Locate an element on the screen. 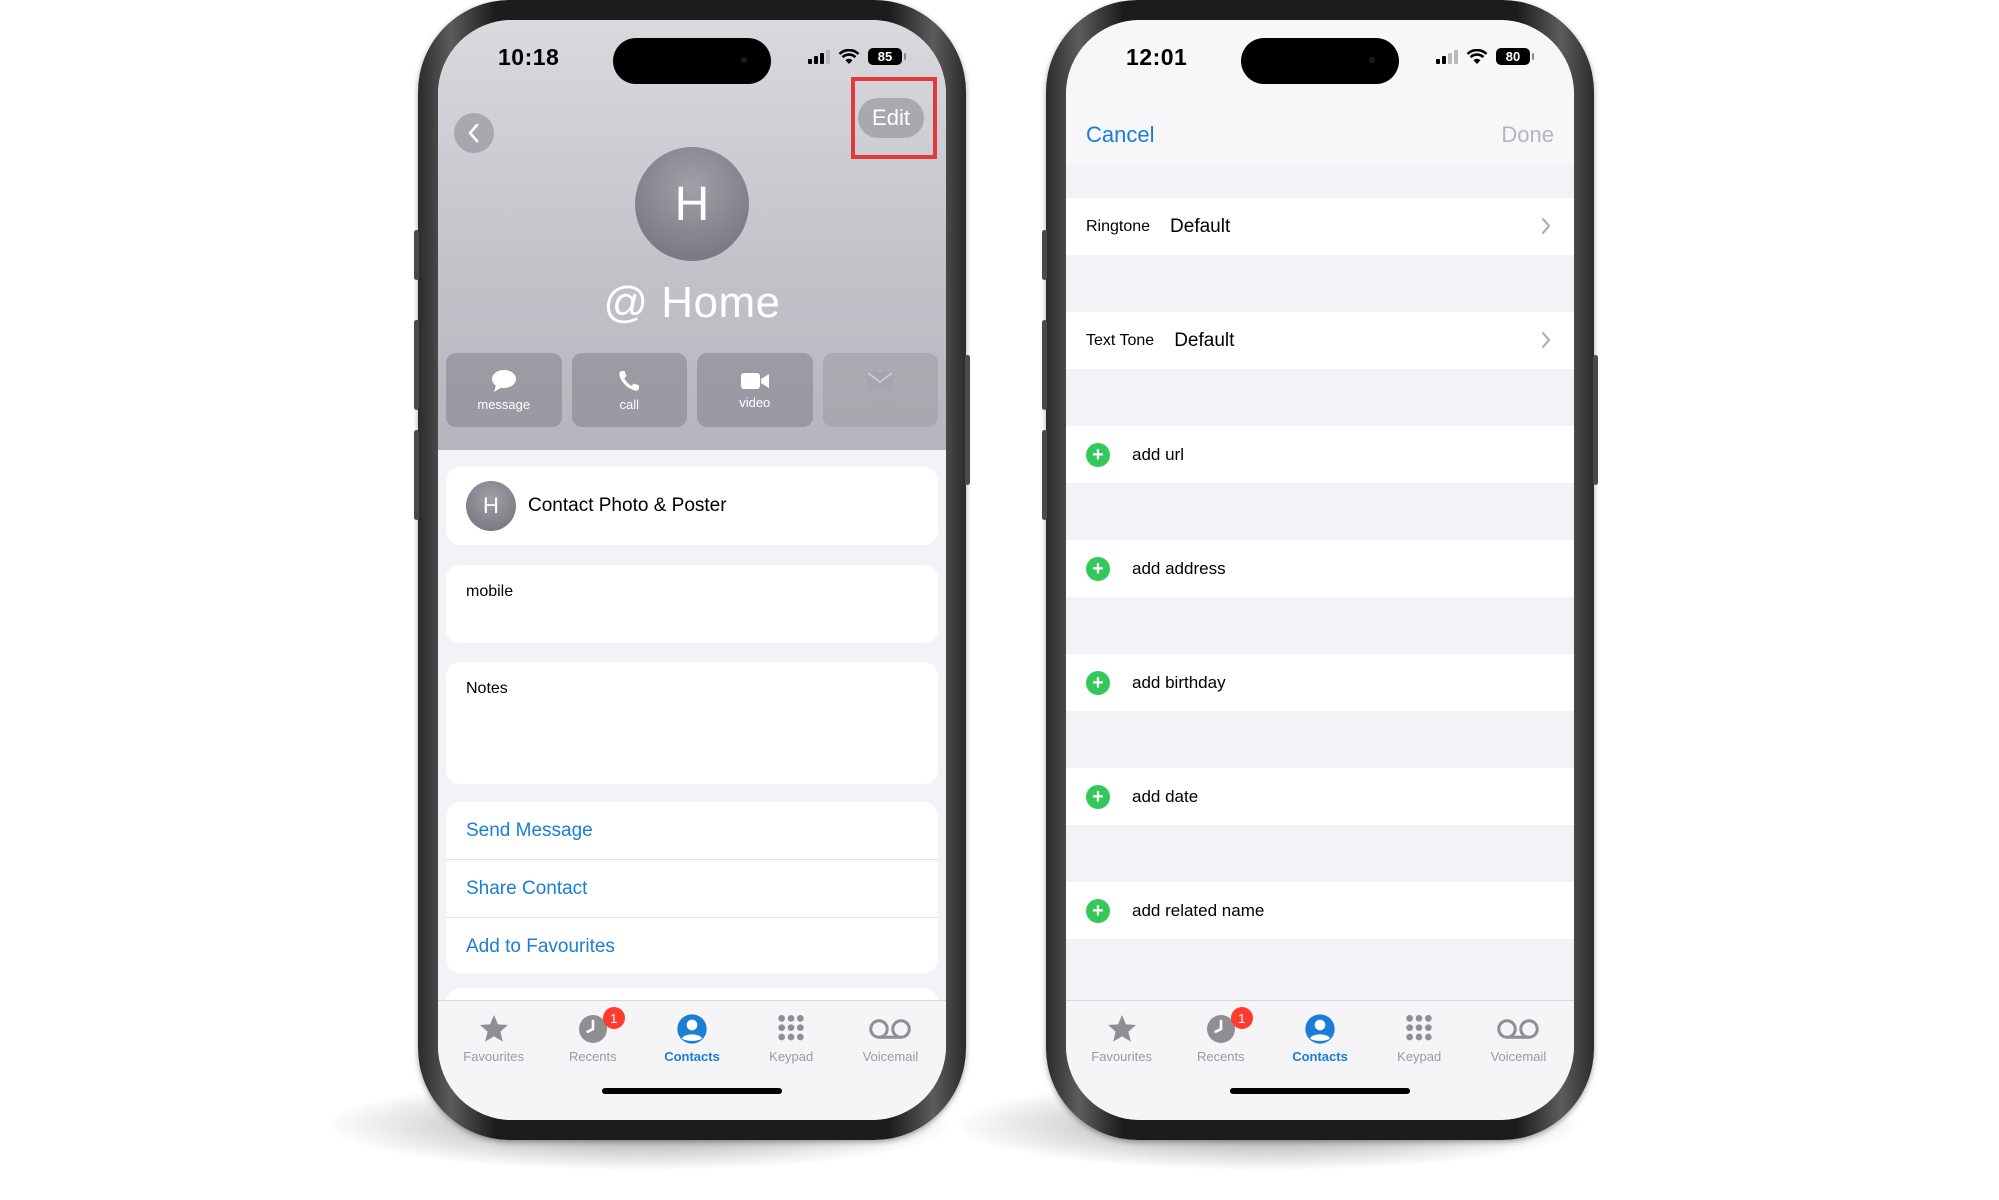 The image size is (1999, 1200). battery-icon: 80 is located at coordinates (1515, 56).